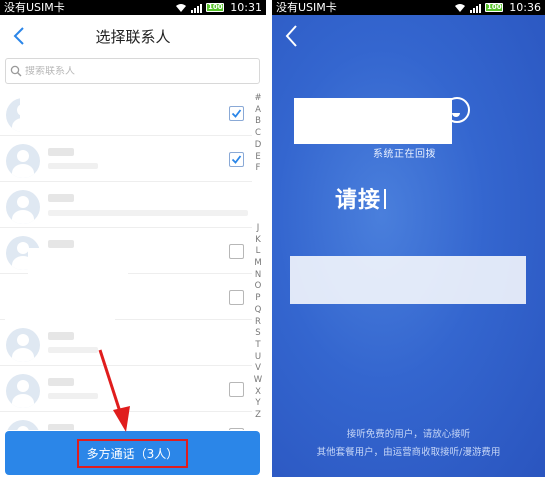 The width and height of the screenshot is (545, 477). I want to click on search-icon, so click(16, 71).